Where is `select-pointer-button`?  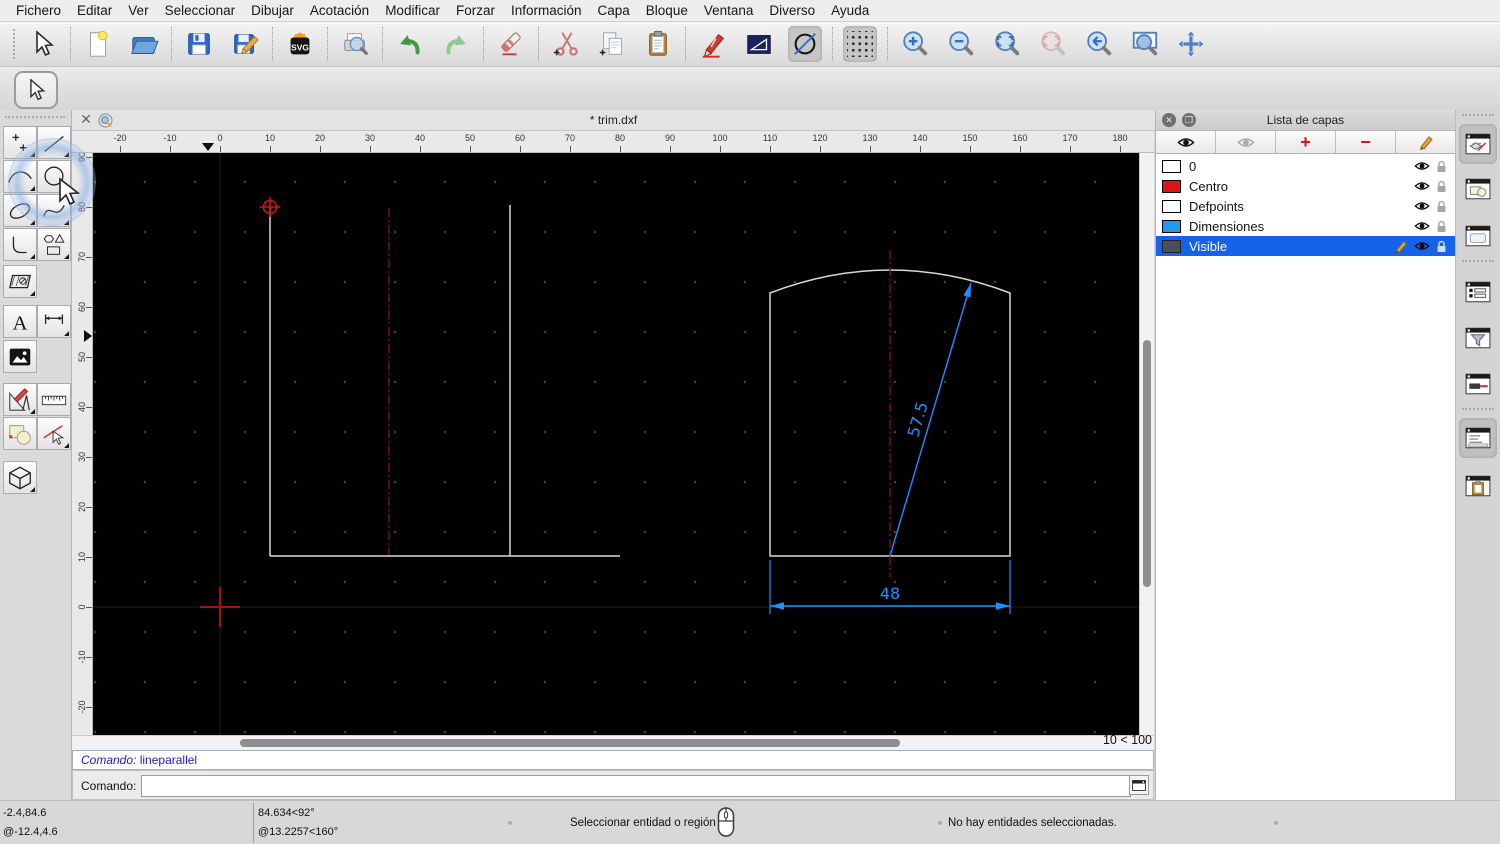 select-pointer-button is located at coordinates (43, 44).